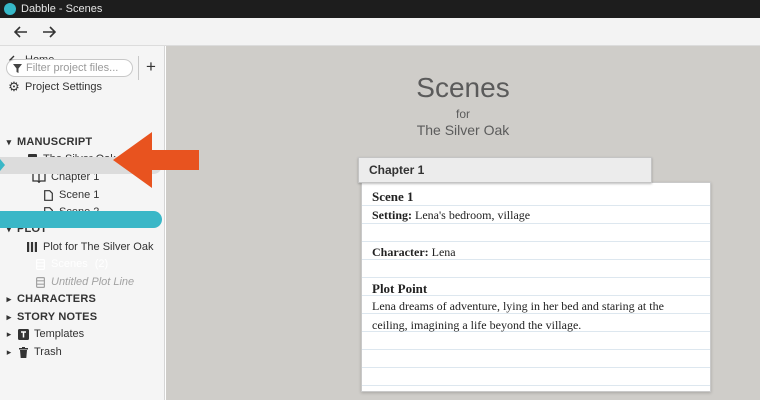  I want to click on characters-label: CHARACTERS, so click(56, 299).